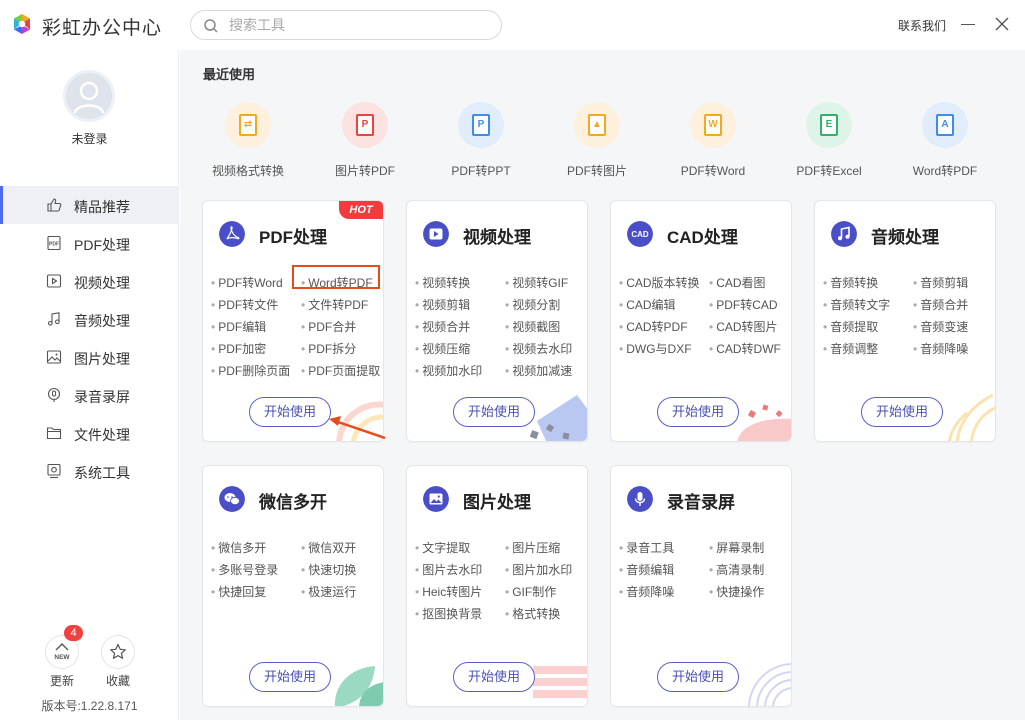 Image resolution: width=1025 pixels, height=720 pixels. What do you see at coordinates (442, 282) in the screenshot?
I see `feature-link: 视频转换` at bounding box center [442, 282].